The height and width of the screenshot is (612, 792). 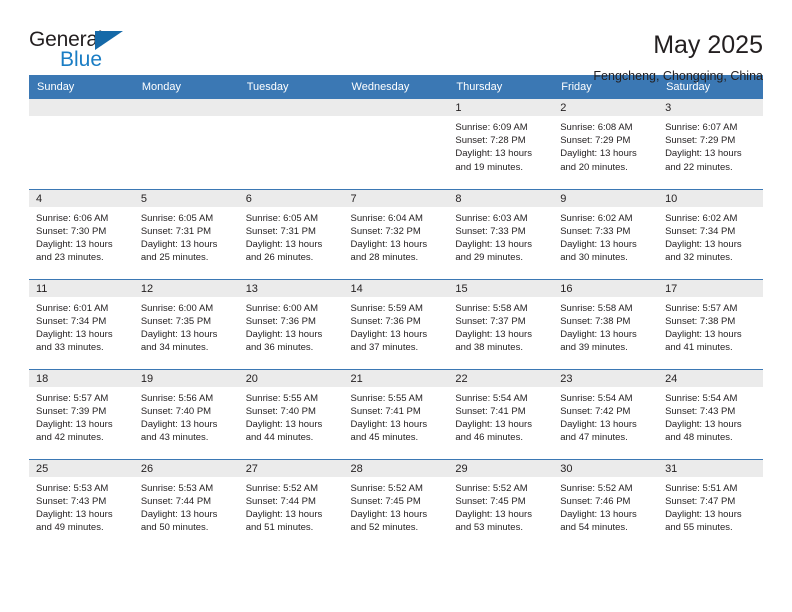 What do you see at coordinates (386, 218) in the screenshot?
I see `sunrise-text: Sunrise: 6:04 AM` at bounding box center [386, 218].